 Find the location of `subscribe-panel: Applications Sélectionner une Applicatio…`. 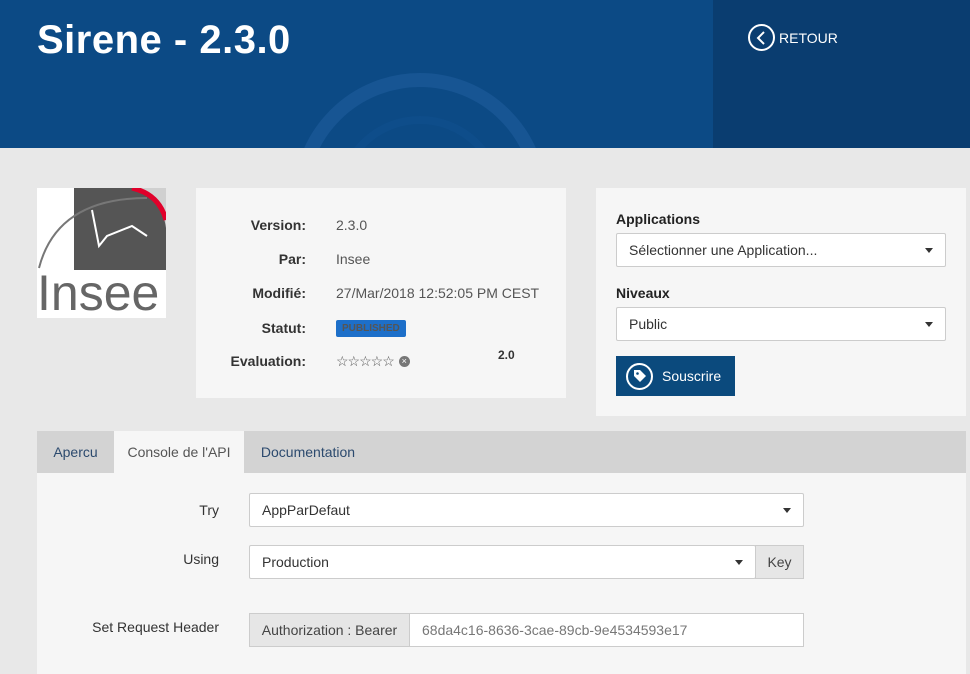

subscribe-panel: Applications Sélectionner une Applicatio… is located at coordinates (781, 302).